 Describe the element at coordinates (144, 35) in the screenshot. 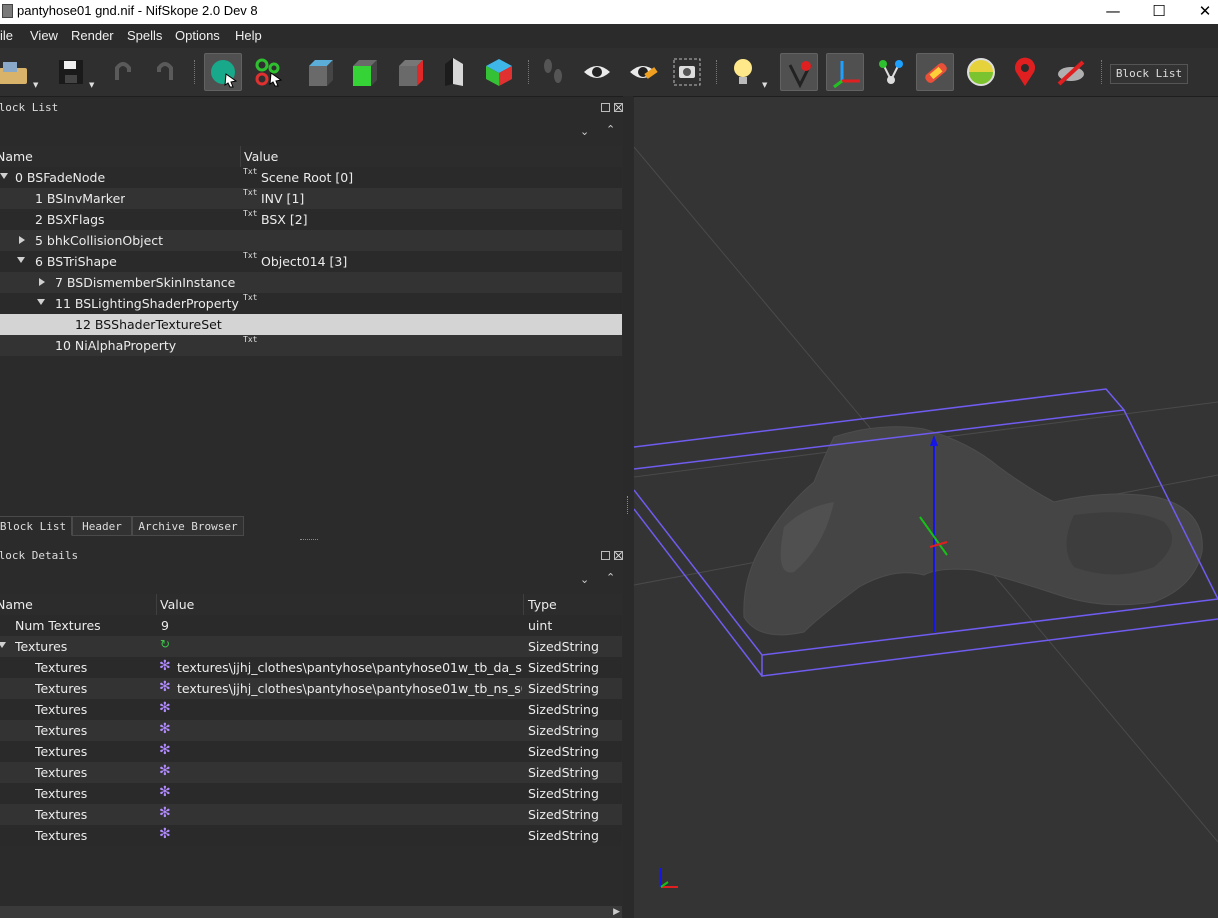

I see `menu-spells: Spells` at that location.